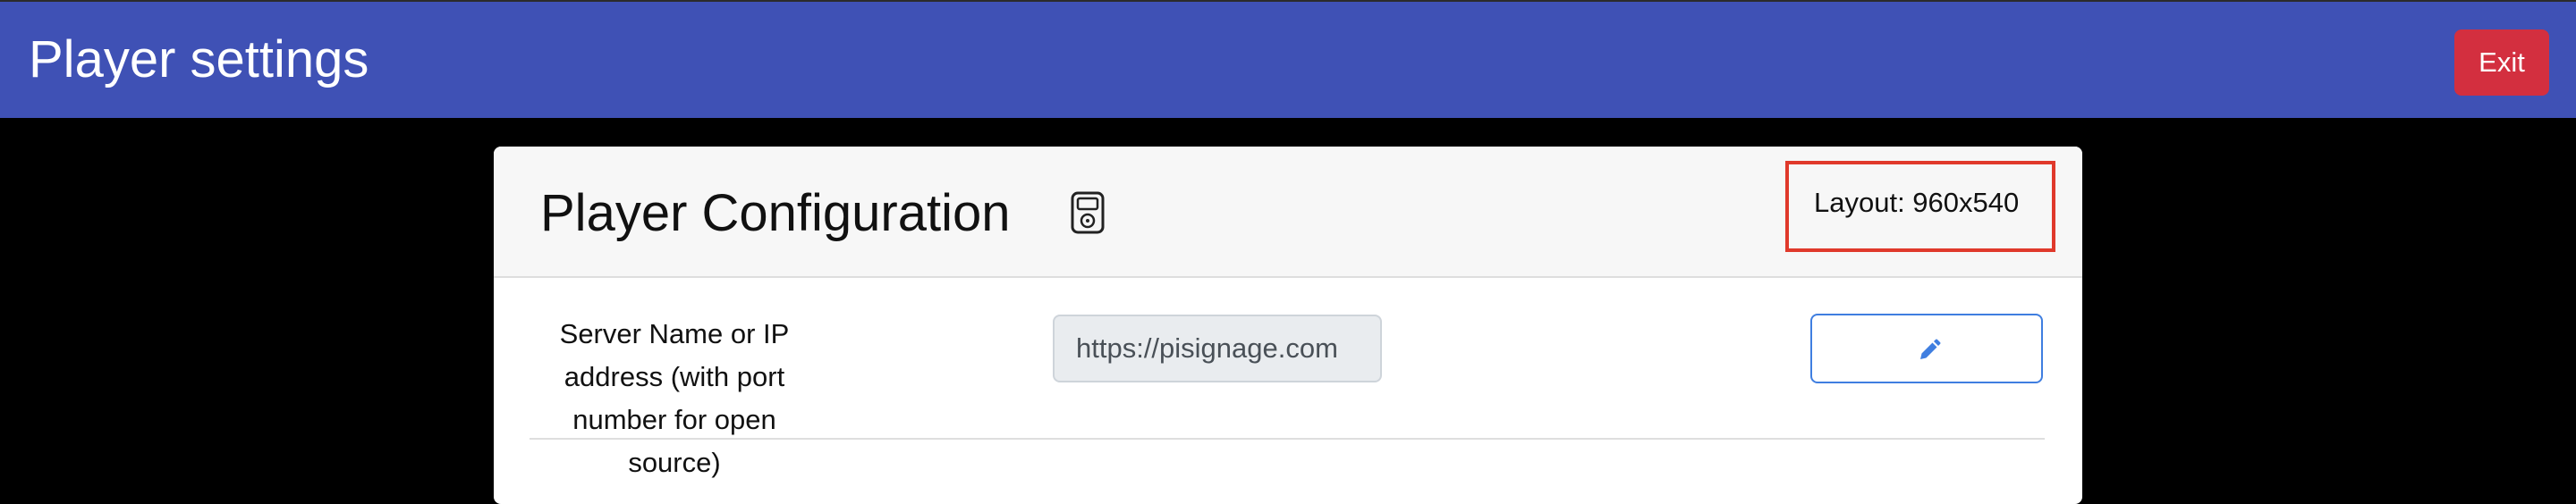 This screenshot has width=2576, height=504. I want to click on card-title: Player Configuration, so click(775, 213).